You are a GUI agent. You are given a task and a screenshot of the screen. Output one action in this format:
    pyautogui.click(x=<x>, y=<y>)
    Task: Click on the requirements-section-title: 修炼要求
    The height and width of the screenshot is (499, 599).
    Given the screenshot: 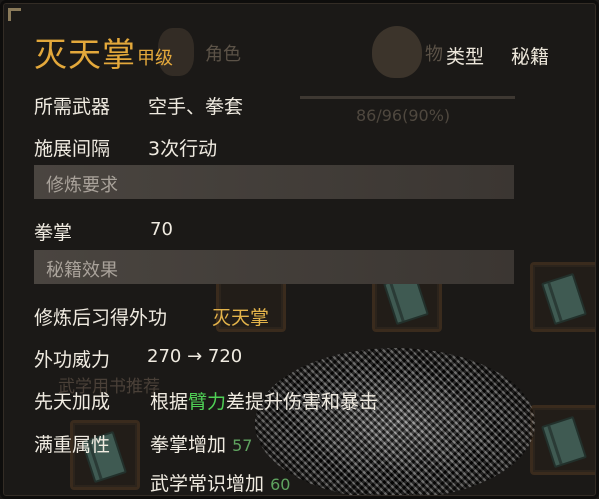 What is the action you would take?
    pyautogui.click(x=82, y=185)
    